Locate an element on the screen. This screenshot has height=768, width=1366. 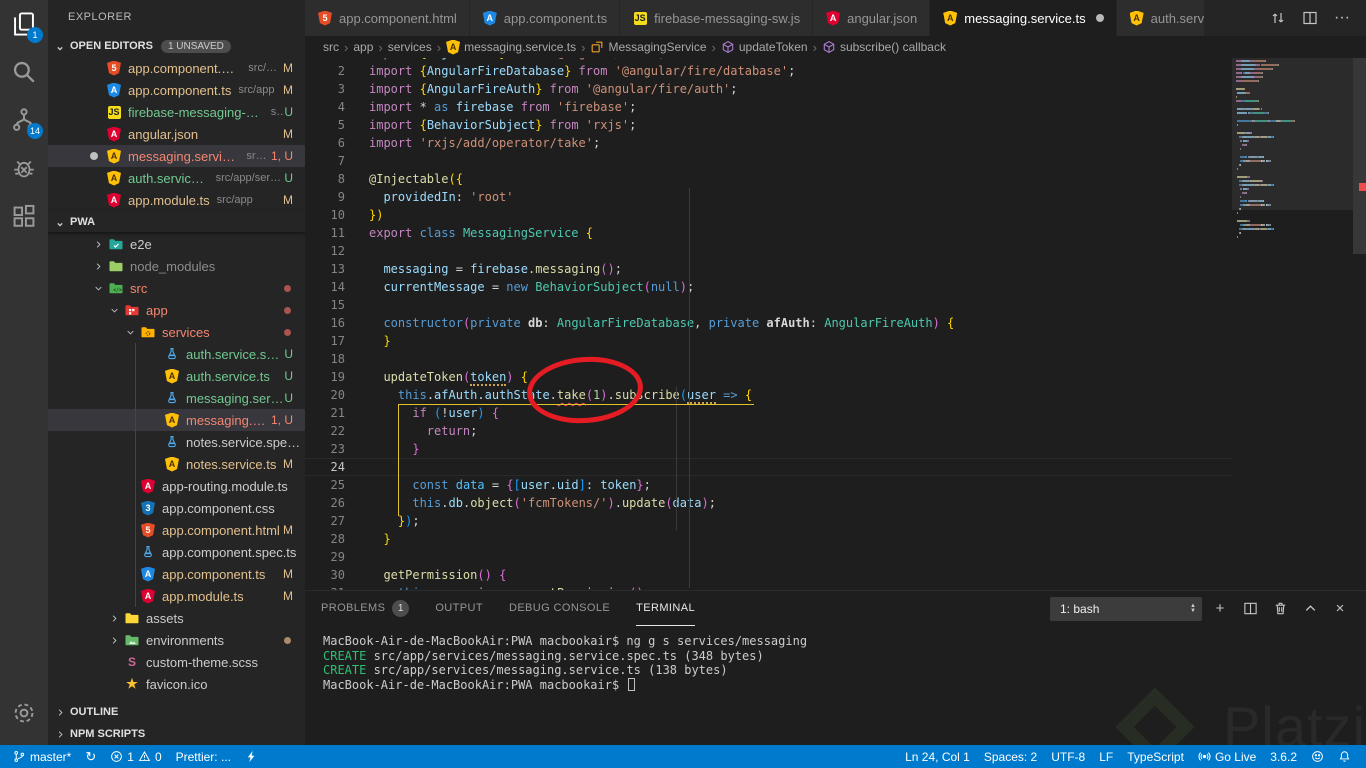
line-number: 5 is located at coordinates (325, 125).